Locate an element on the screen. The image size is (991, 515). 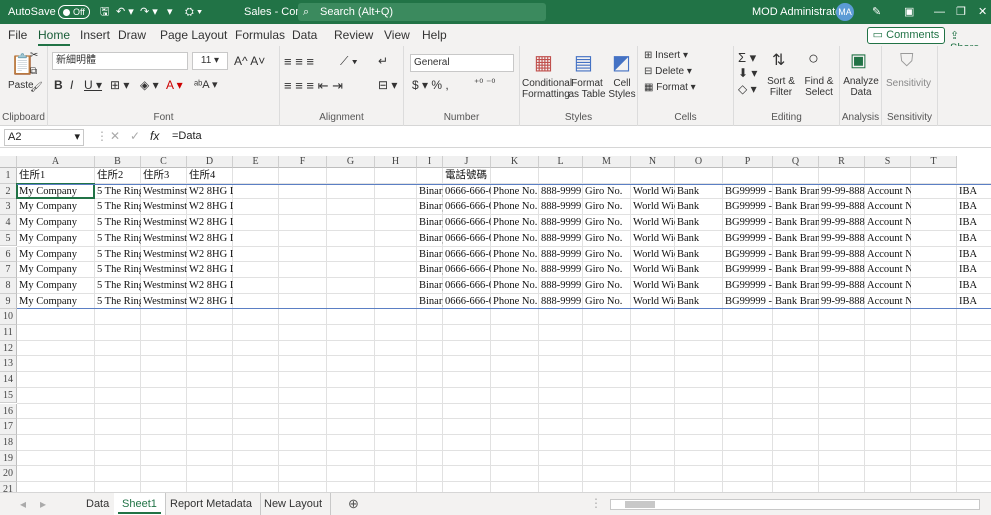
restore-icon: ❐ is located at coordinates (961, 12).